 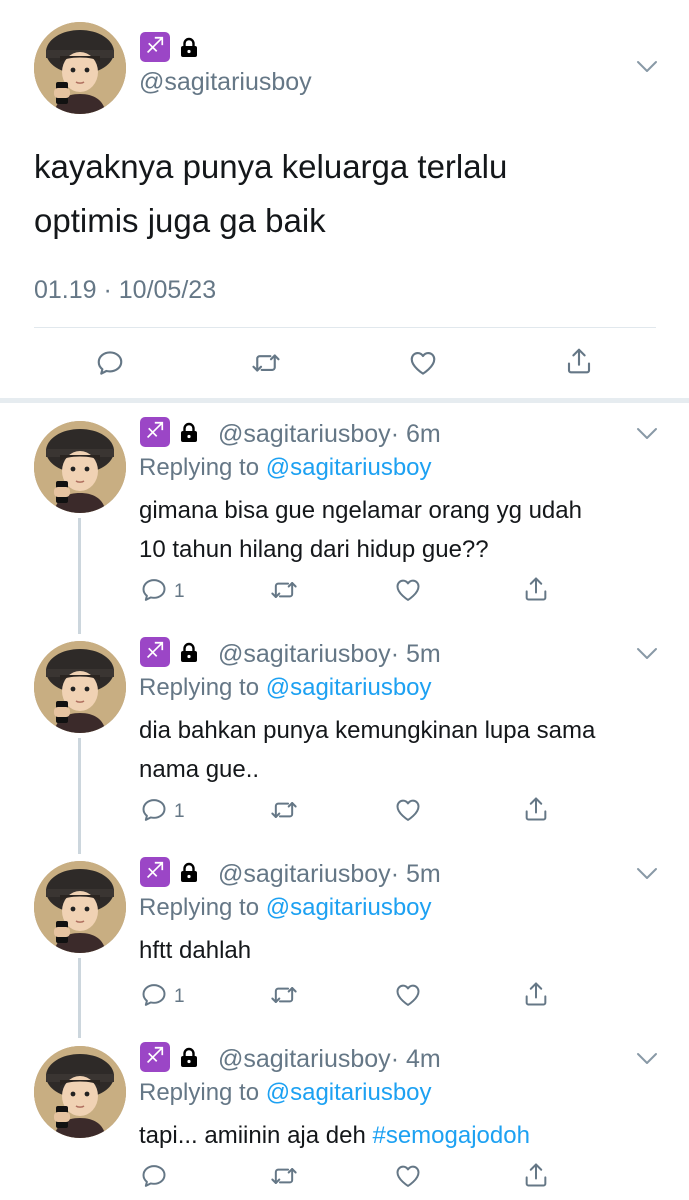 I want to click on reply-text-line-2: nama gue.., so click(x=199, y=769).